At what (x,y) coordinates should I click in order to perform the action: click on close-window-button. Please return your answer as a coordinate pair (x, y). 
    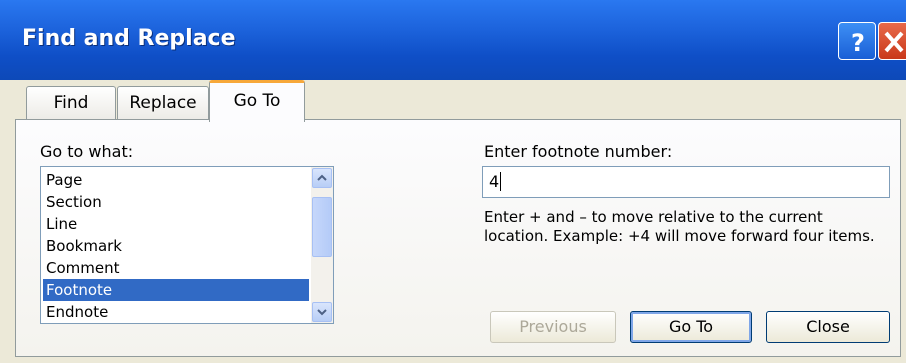
    Looking at the image, I should click on (892, 41).